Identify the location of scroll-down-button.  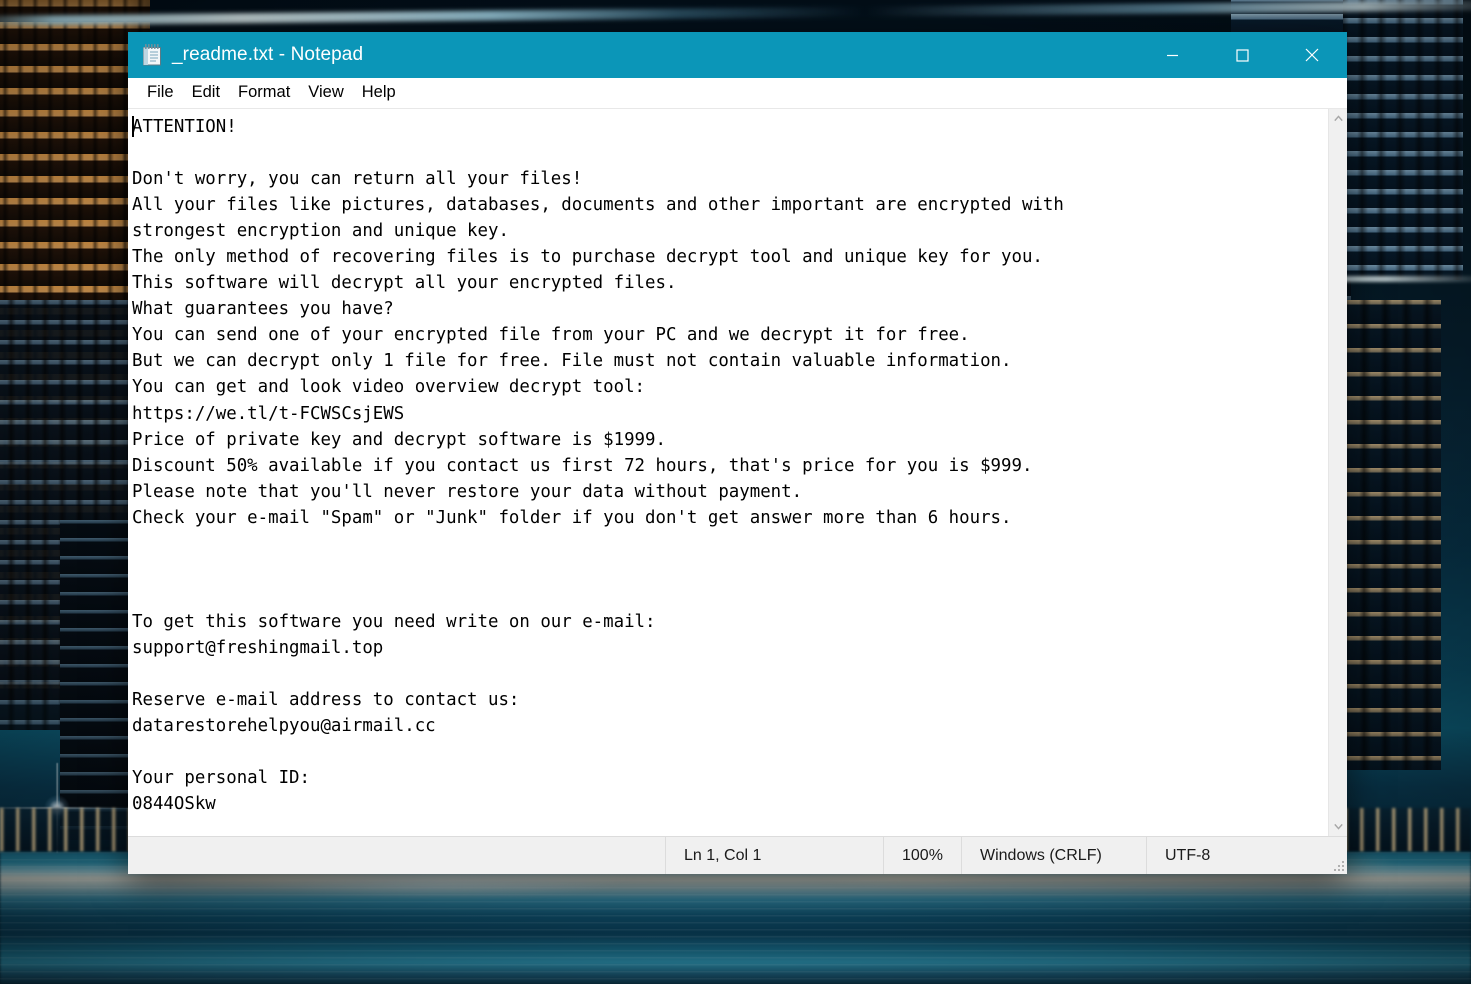
(1338, 826).